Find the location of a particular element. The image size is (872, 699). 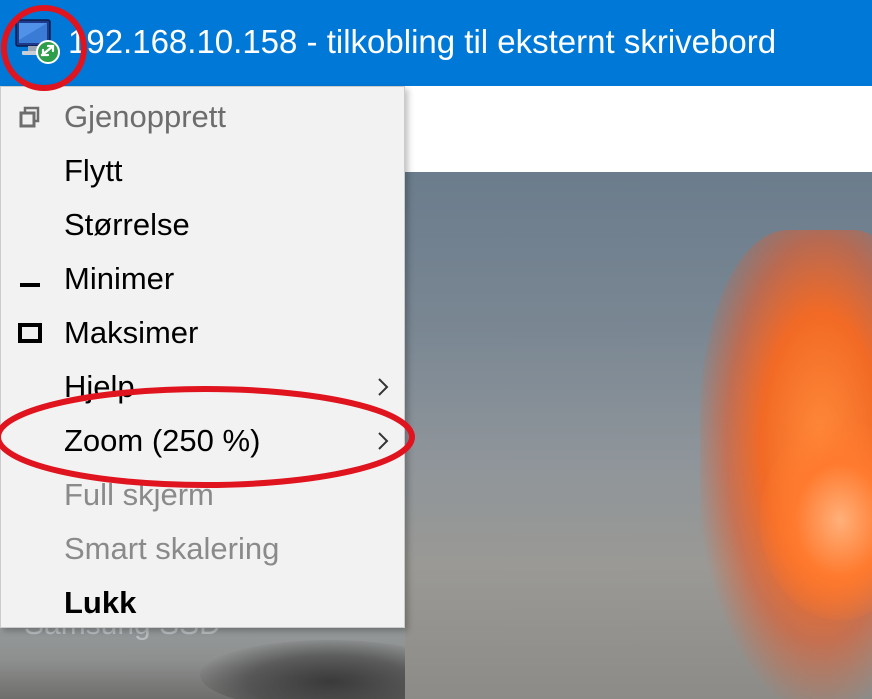

minimize-icon is located at coordinates (30, 285).